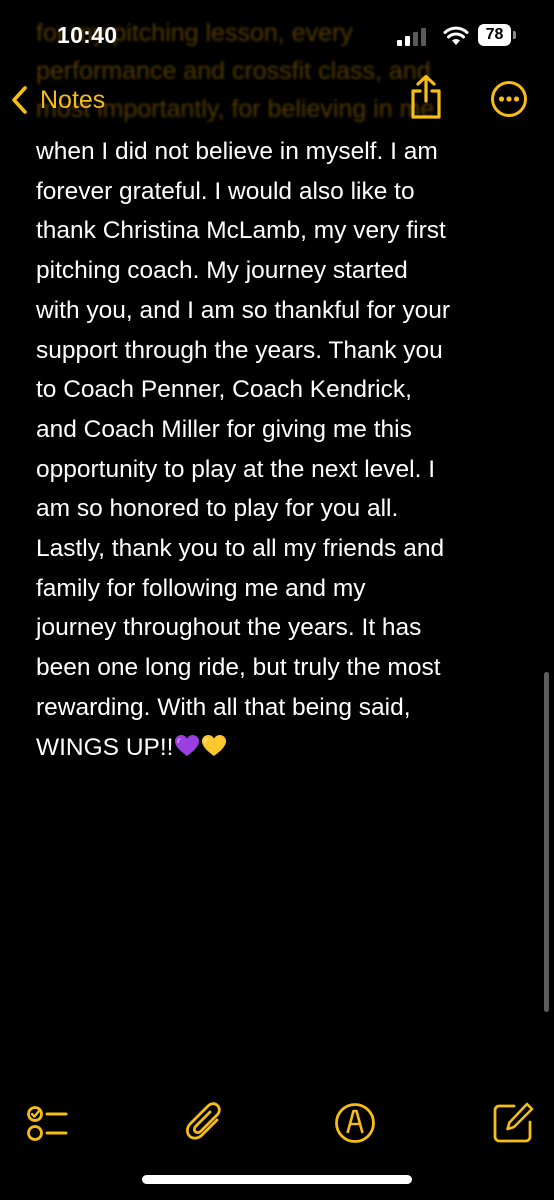 The height and width of the screenshot is (1200, 554). Describe the element at coordinates (514, 35) in the screenshot. I see `battery-cap` at that location.